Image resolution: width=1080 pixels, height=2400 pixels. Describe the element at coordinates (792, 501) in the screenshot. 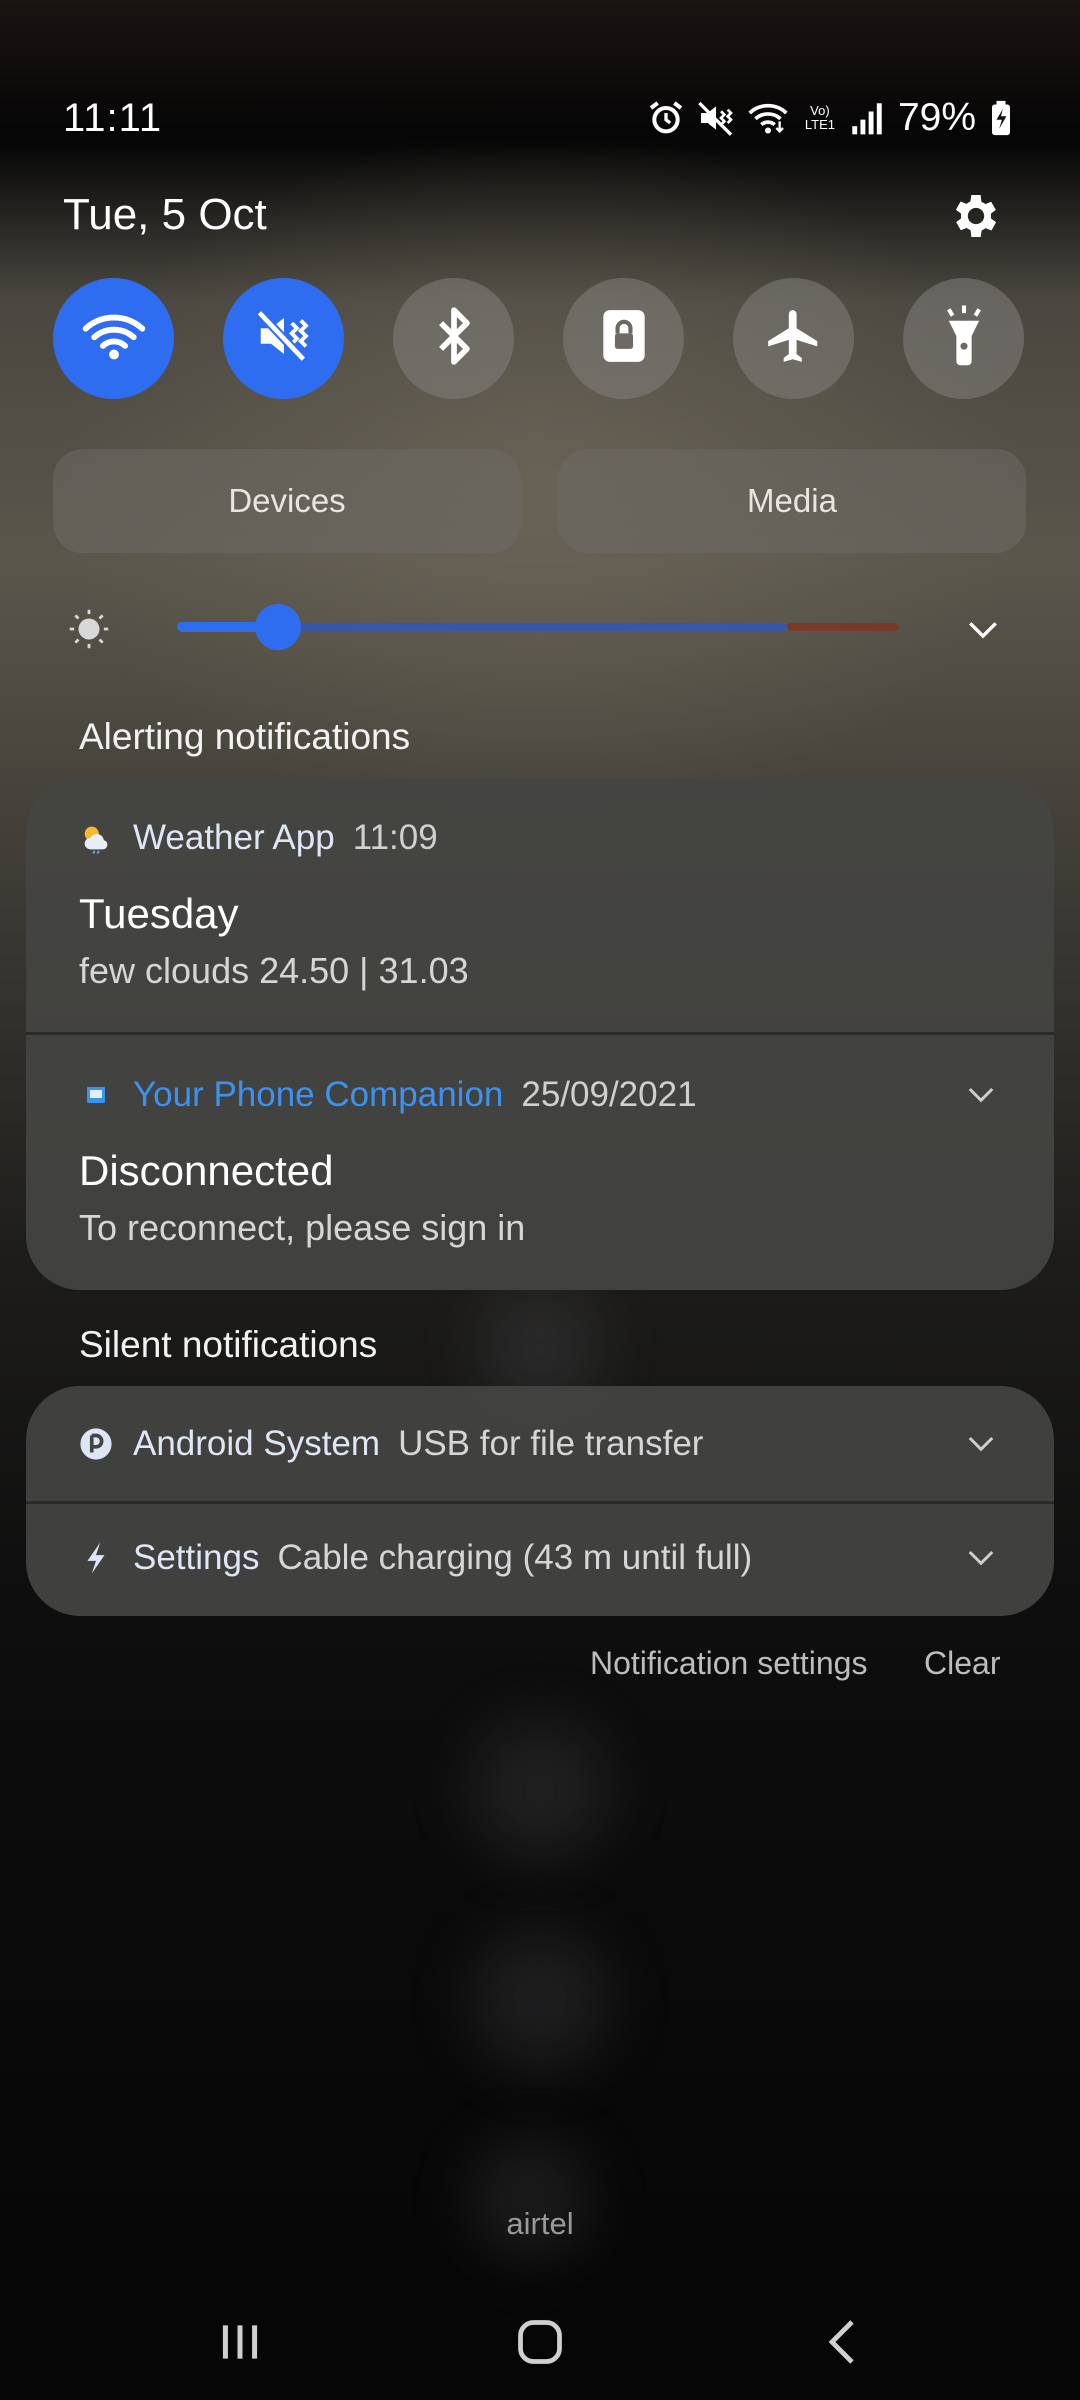

I see `media-button: Media` at that location.